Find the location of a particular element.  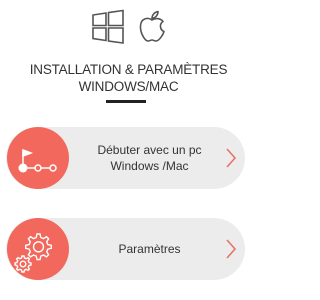

start-pc-label: Débuter avec un pc Windows /Mac is located at coordinates (149, 158).